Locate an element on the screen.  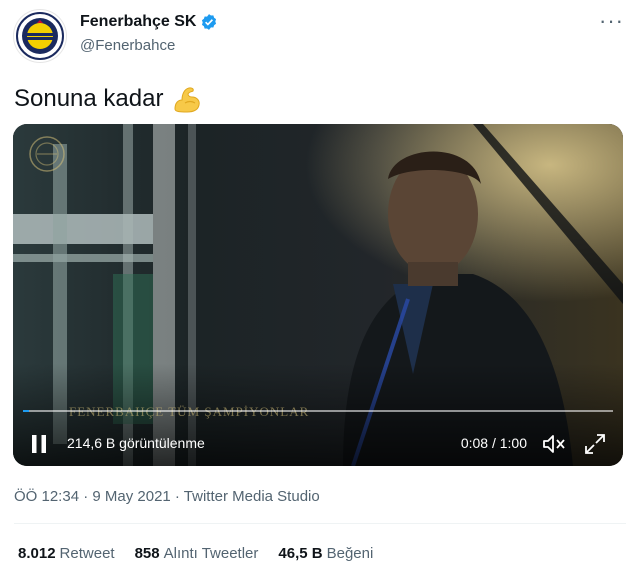
video-progress-fill is located at coordinates (26, 411).